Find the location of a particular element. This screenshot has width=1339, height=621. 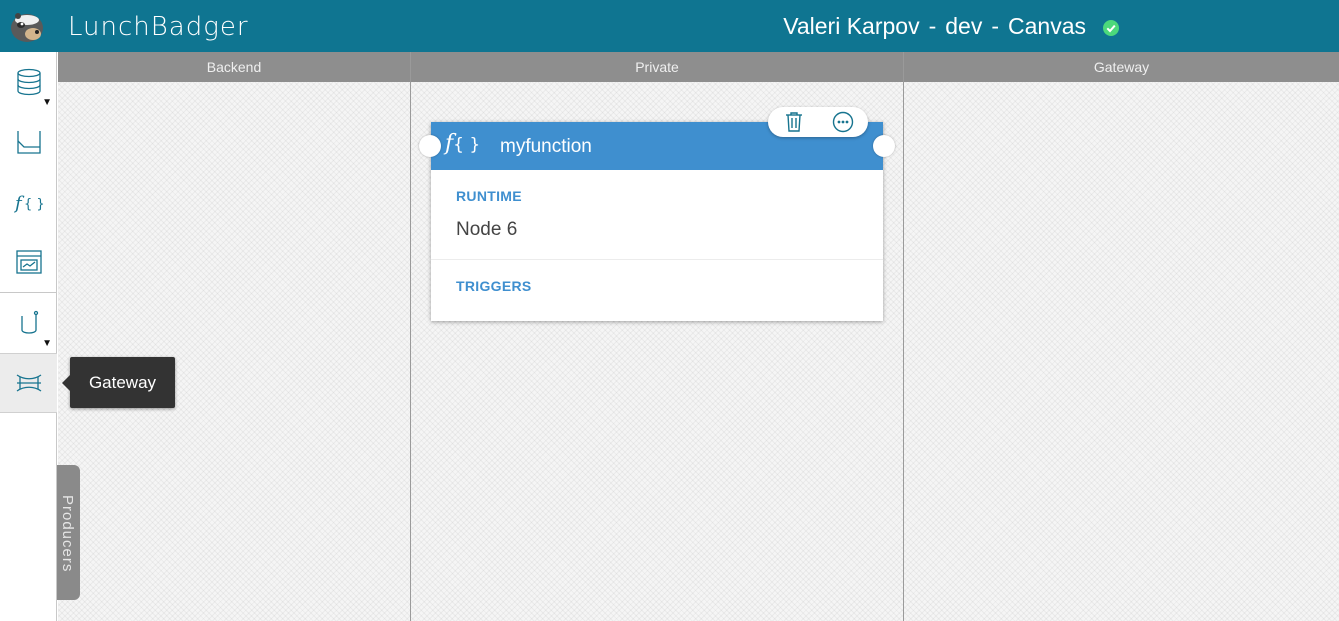

sidebar-item-model is located at coordinates (28, 142).